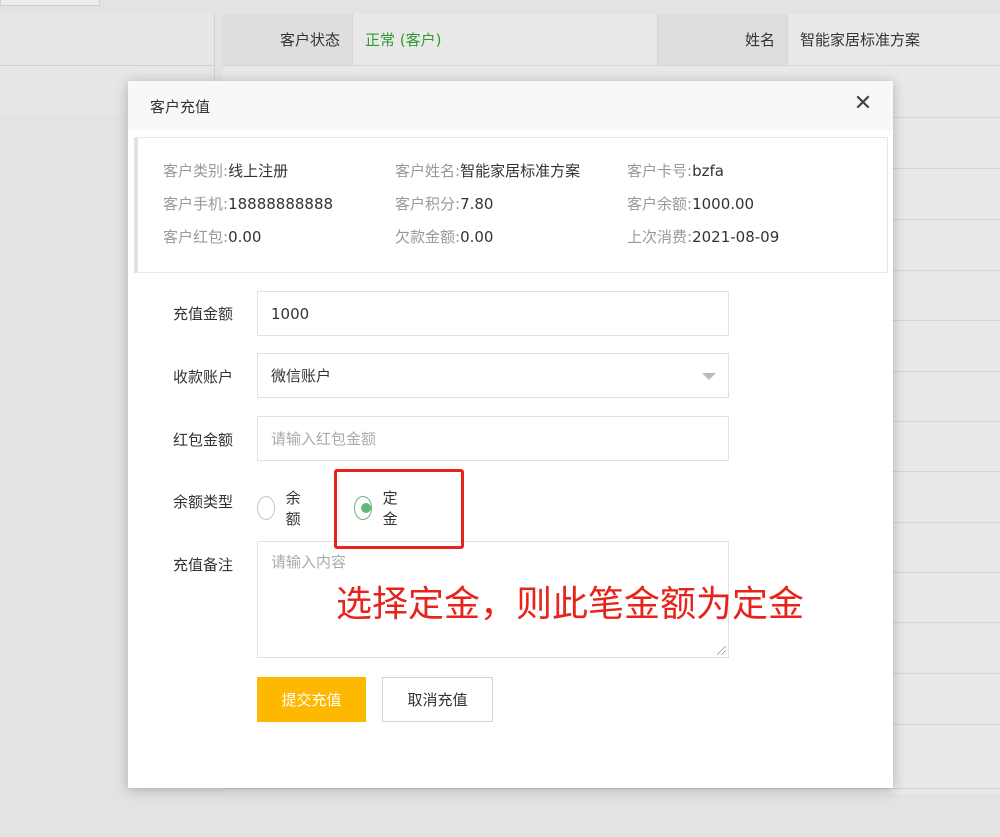 The height and width of the screenshot is (837, 1000). What do you see at coordinates (309, 562) in the screenshot?
I see `remark-placeholder: 请输入内容` at bounding box center [309, 562].